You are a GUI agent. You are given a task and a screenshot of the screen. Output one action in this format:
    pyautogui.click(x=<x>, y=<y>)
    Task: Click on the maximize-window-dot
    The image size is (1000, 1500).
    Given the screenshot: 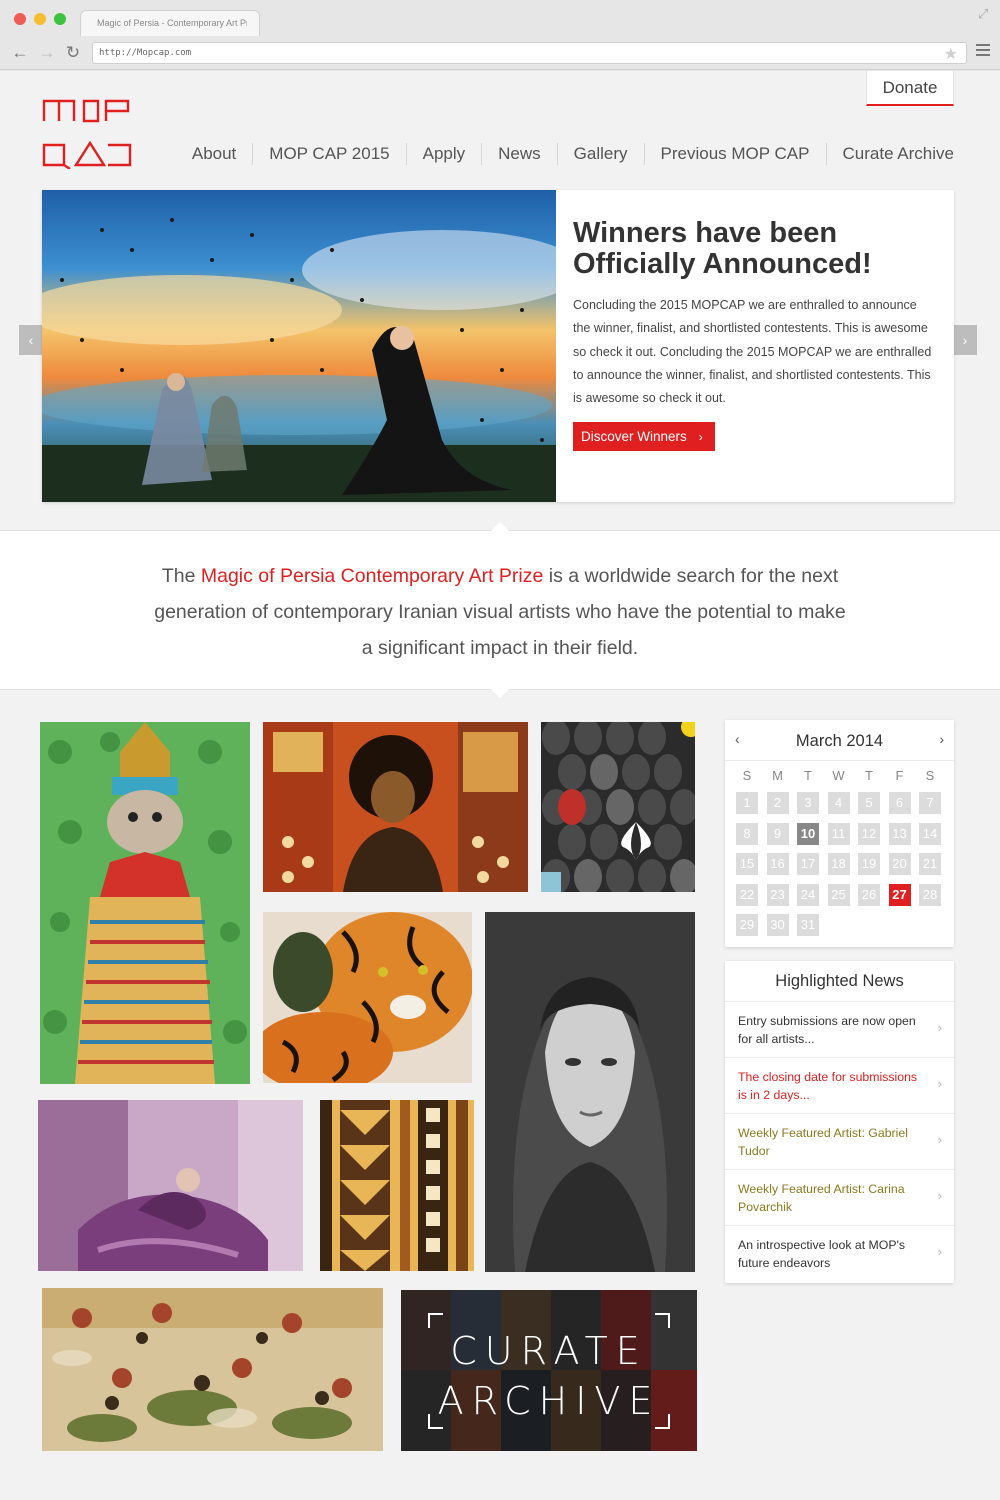 What is the action you would take?
    pyautogui.click(x=60, y=19)
    